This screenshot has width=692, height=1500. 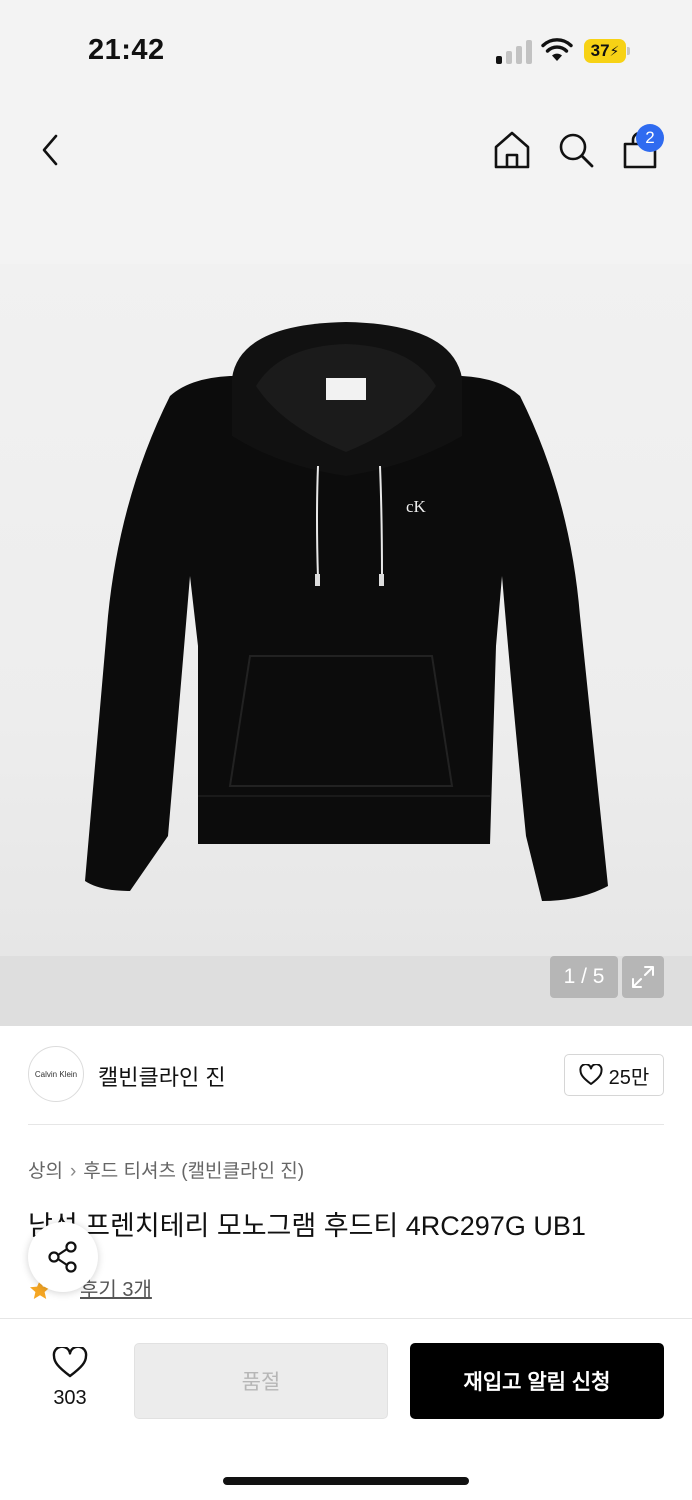 What do you see at coordinates (70, 1380) in the screenshot?
I see `wishlist-button: 303` at bounding box center [70, 1380].